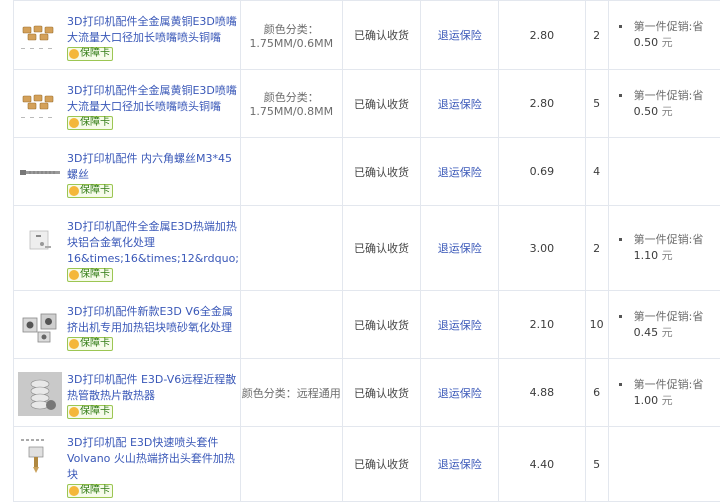  What do you see at coordinates (291, 104) in the screenshot?
I see `sku-cell: 颜色分类：1.75MM/0.8MM` at bounding box center [291, 104].